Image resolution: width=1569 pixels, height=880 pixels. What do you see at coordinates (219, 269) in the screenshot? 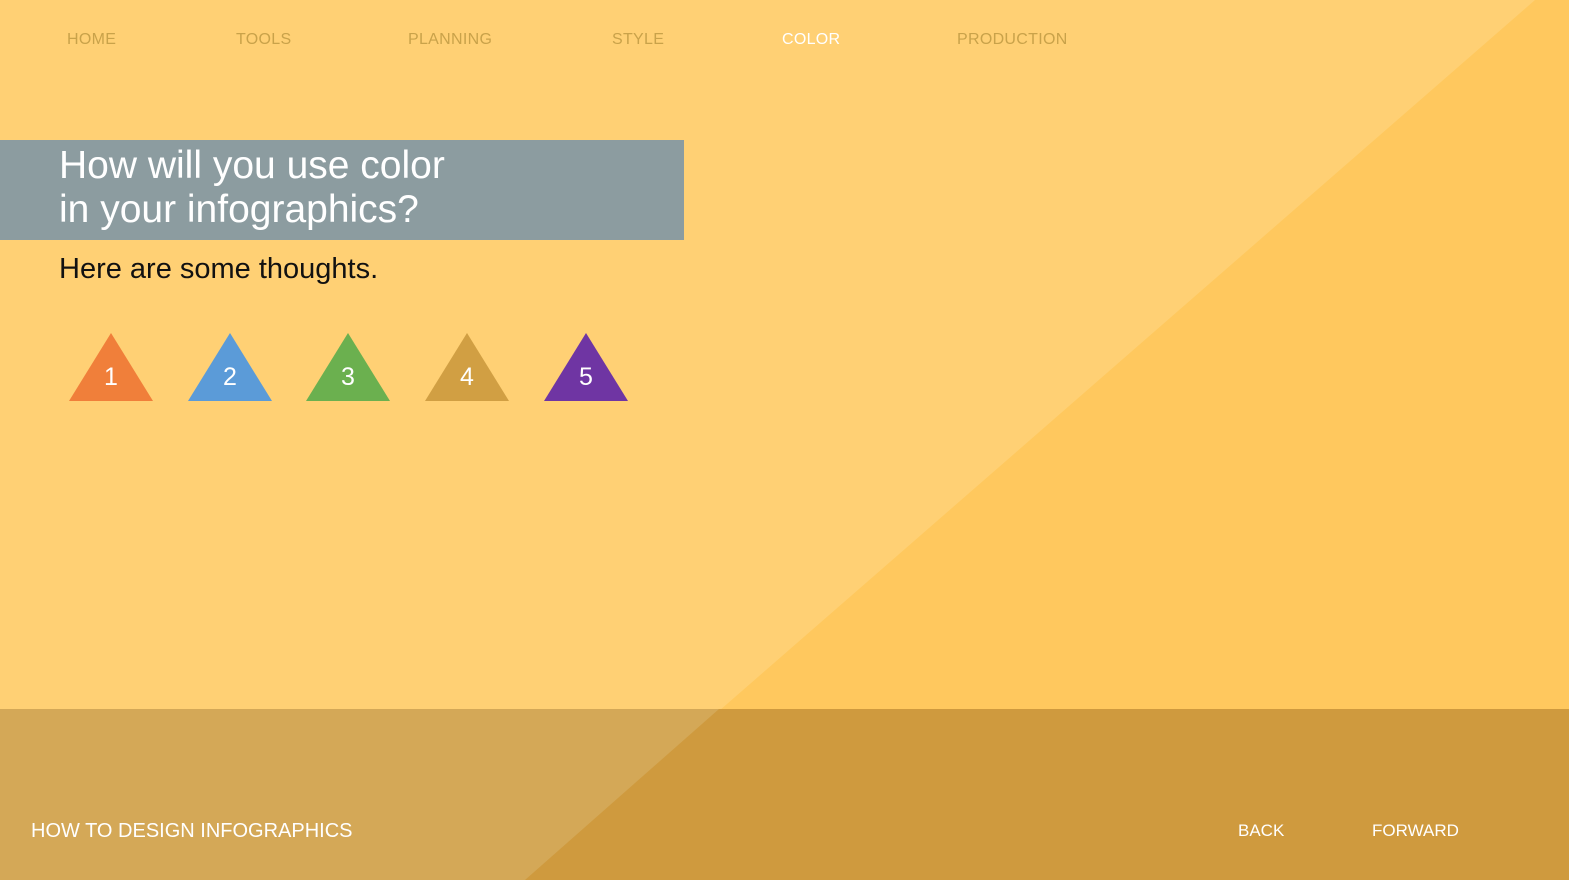
I see `page-subtitle: Here are some thoughts.` at bounding box center [219, 269].